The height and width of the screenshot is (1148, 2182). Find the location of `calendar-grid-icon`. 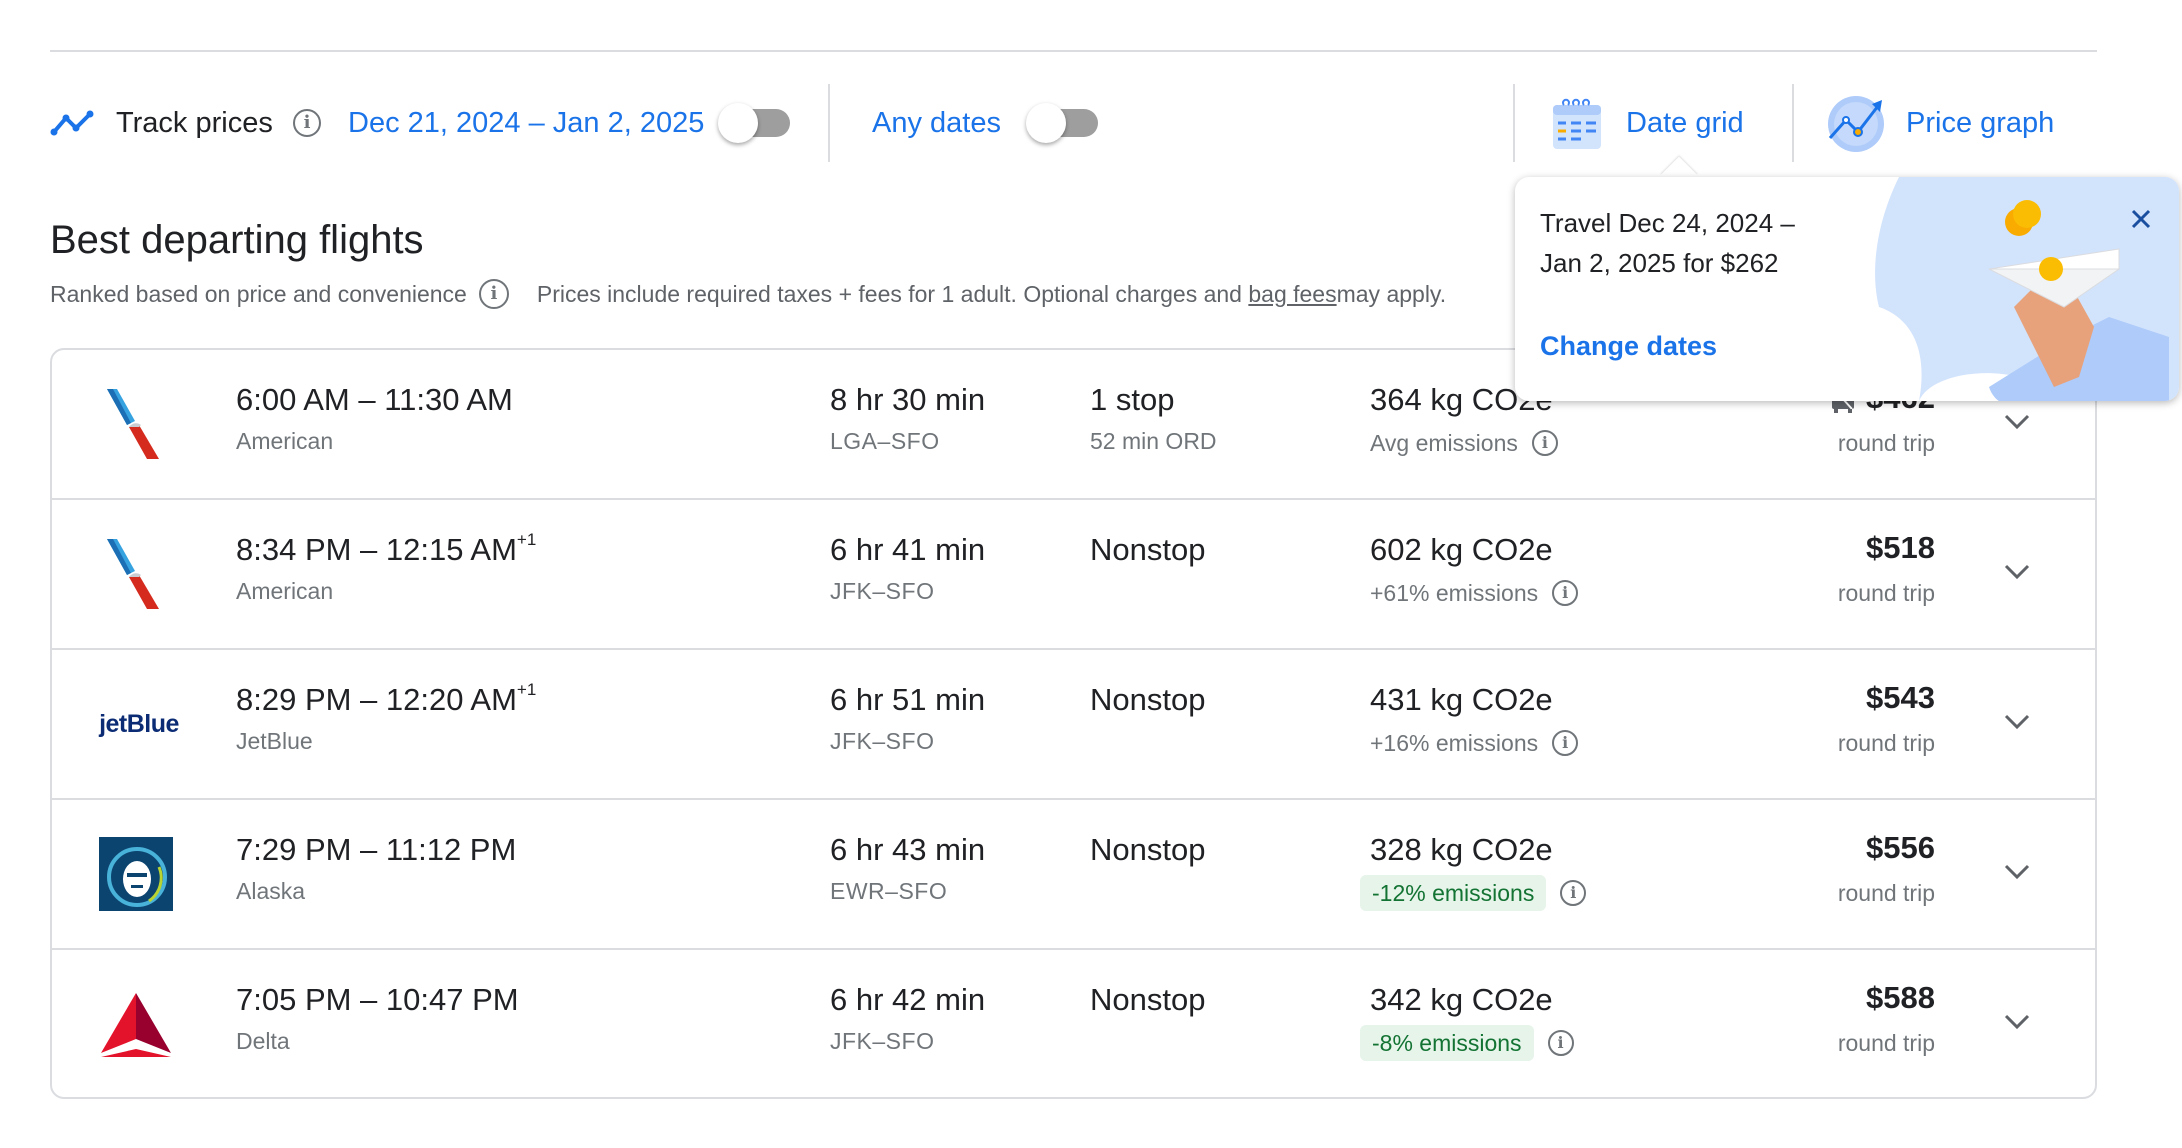

calendar-grid-icon is located at coordinates (1577, 123).